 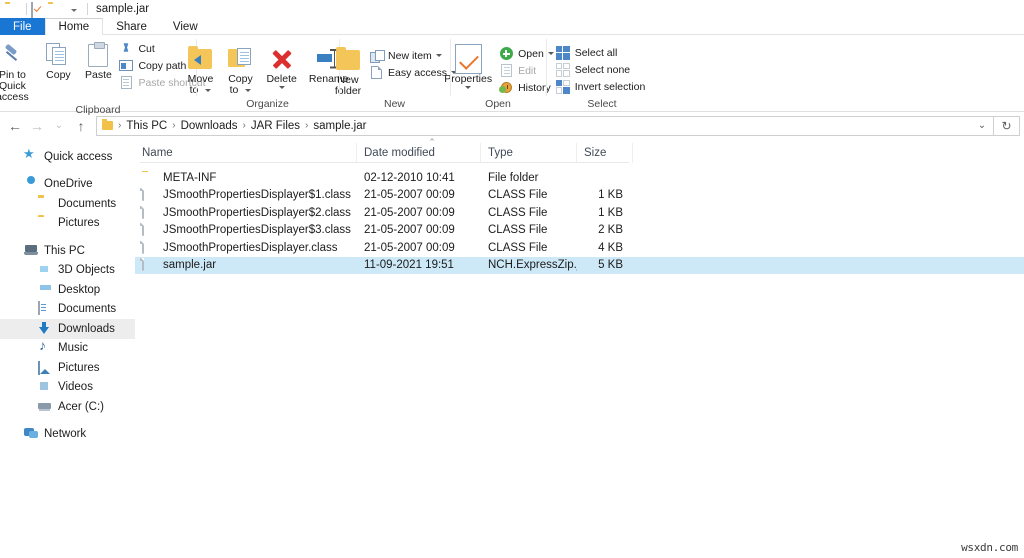 What do you see at coordinates (98, 55) in the screenshot?
I see `paste-icon` at bounding box center [98, 55].